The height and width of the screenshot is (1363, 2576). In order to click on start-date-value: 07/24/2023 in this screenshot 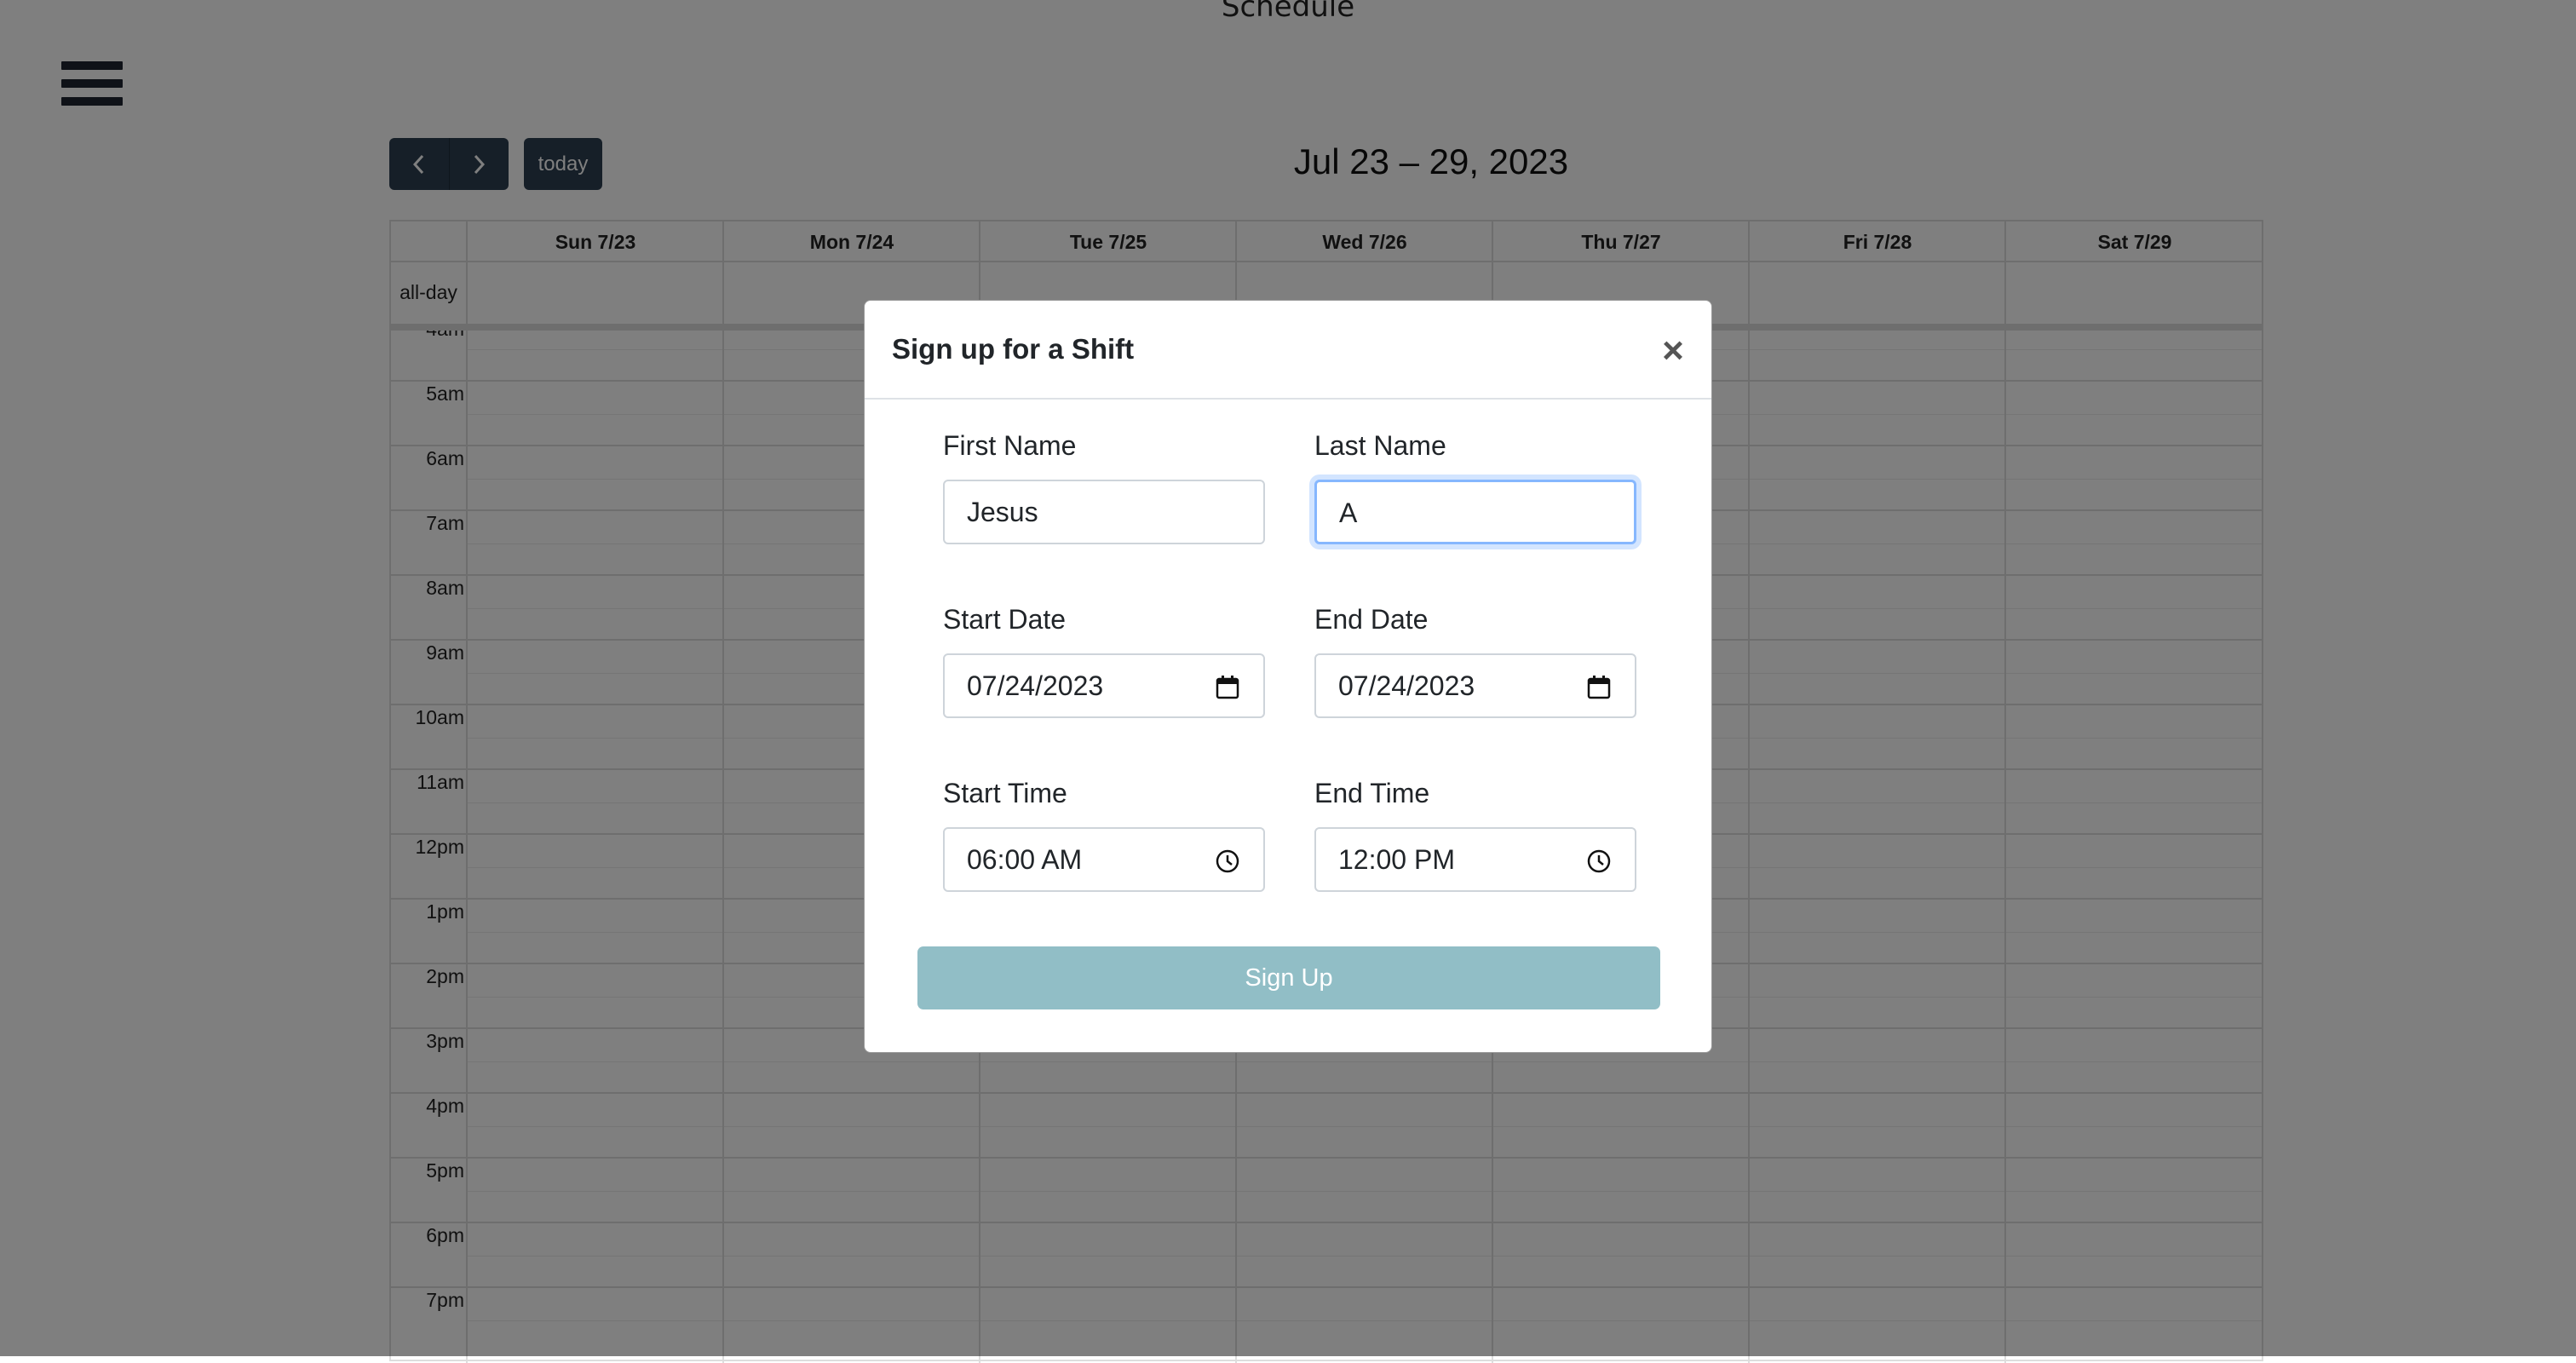, I will do `click(1035, 686)`.